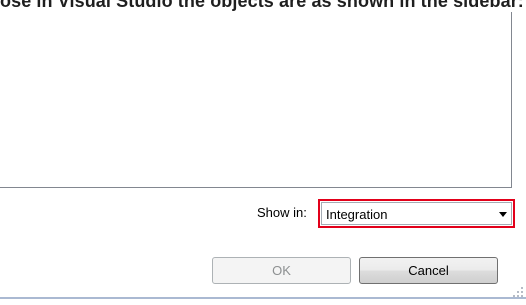  I want to click on ok-button: OK, so click(281, 270).